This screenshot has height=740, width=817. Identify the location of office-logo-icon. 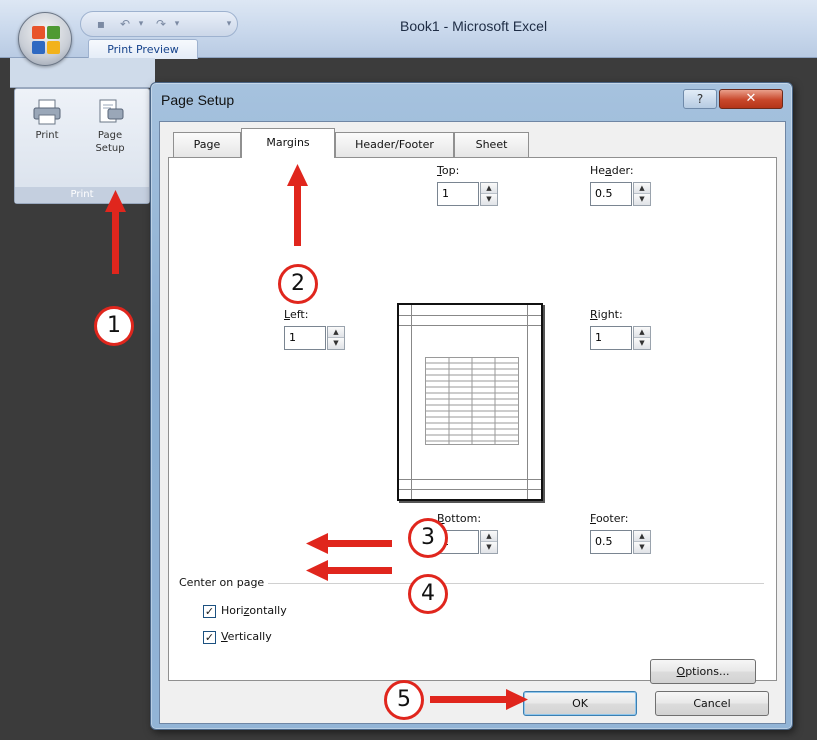
(46, 40).